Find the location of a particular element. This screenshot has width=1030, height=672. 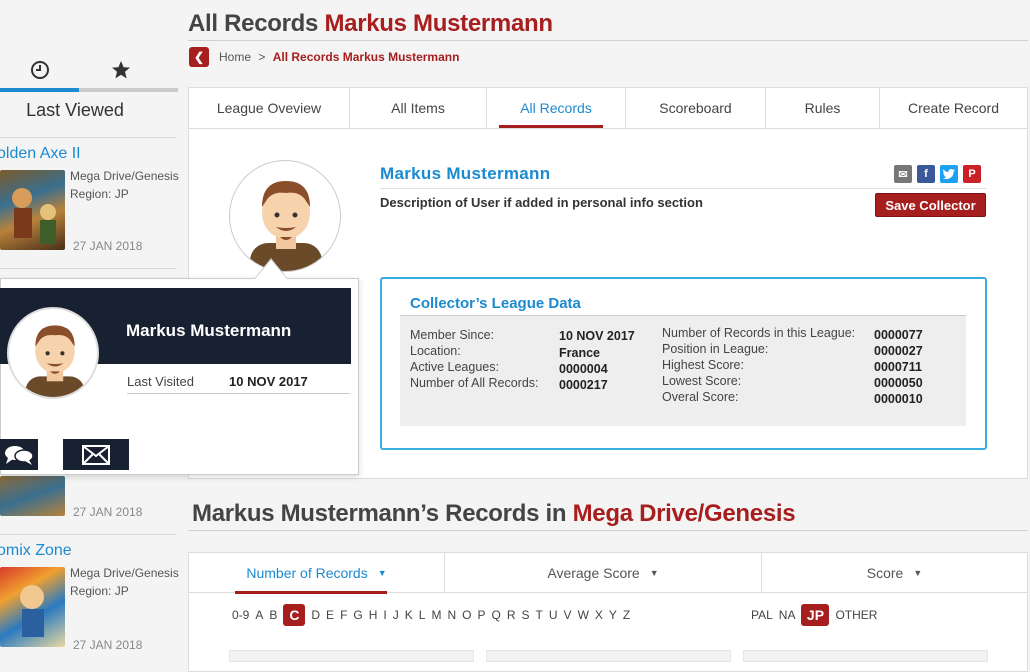

page-title: All Records Markus Mustermann is located at coordinates (370, 24).